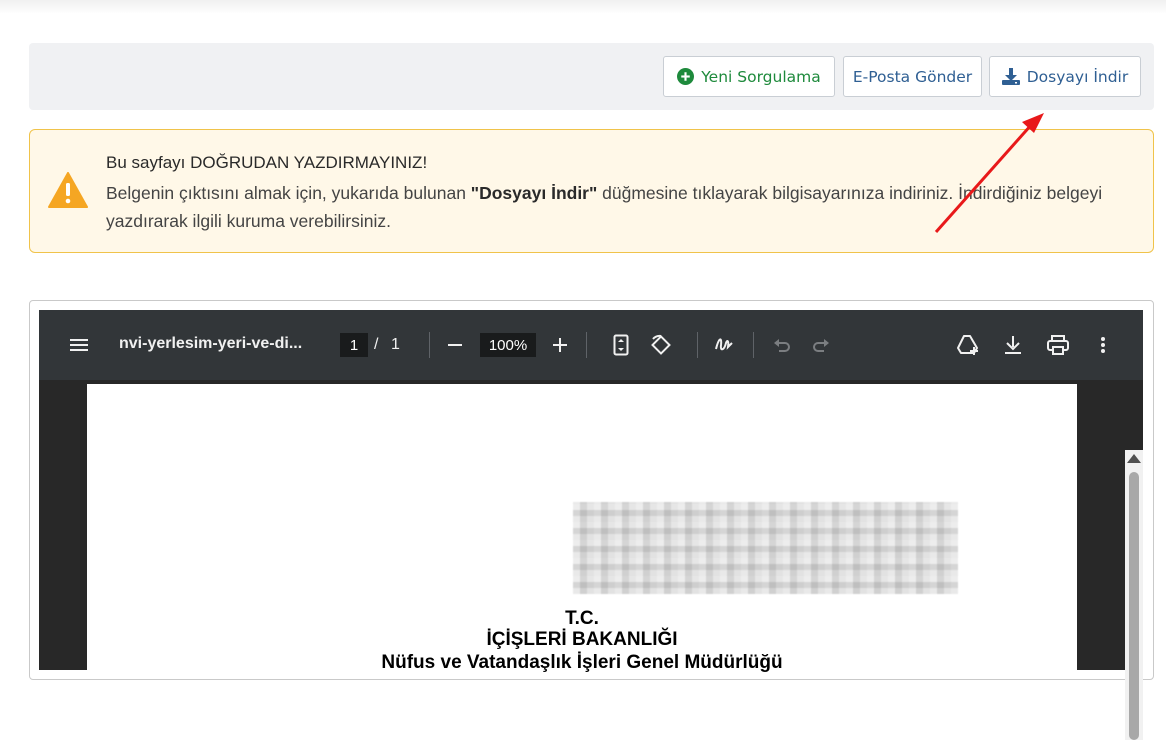  I want to click on zoom-in-icon, so click(560, 345).